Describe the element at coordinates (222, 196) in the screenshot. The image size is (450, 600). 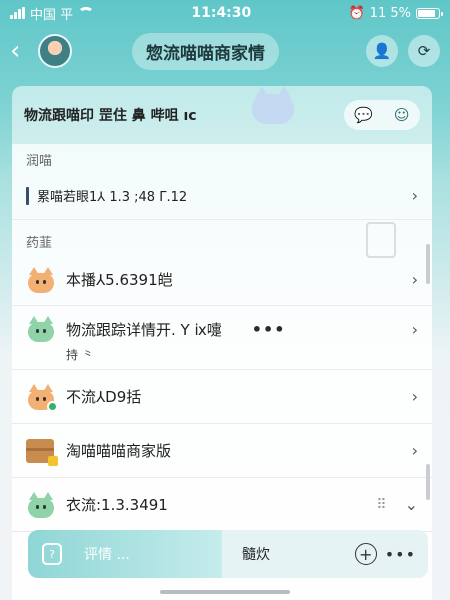
I see `list-item-tracking: 累喵若眼1⅄ 1.3 ;48 Γ.12 ›` at that location.